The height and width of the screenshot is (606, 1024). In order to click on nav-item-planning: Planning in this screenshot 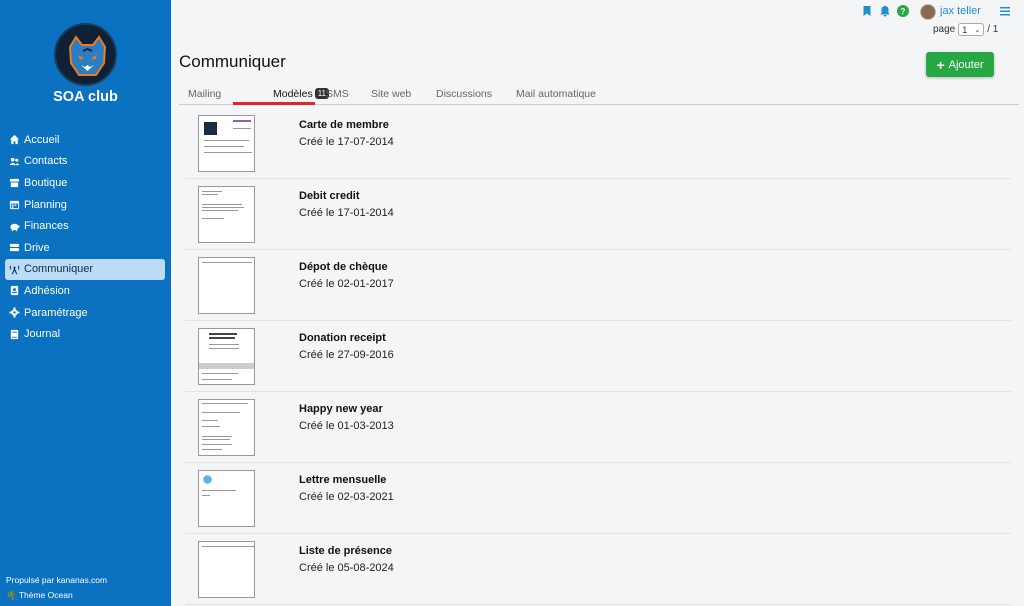, I will do `click(85, 205)`.